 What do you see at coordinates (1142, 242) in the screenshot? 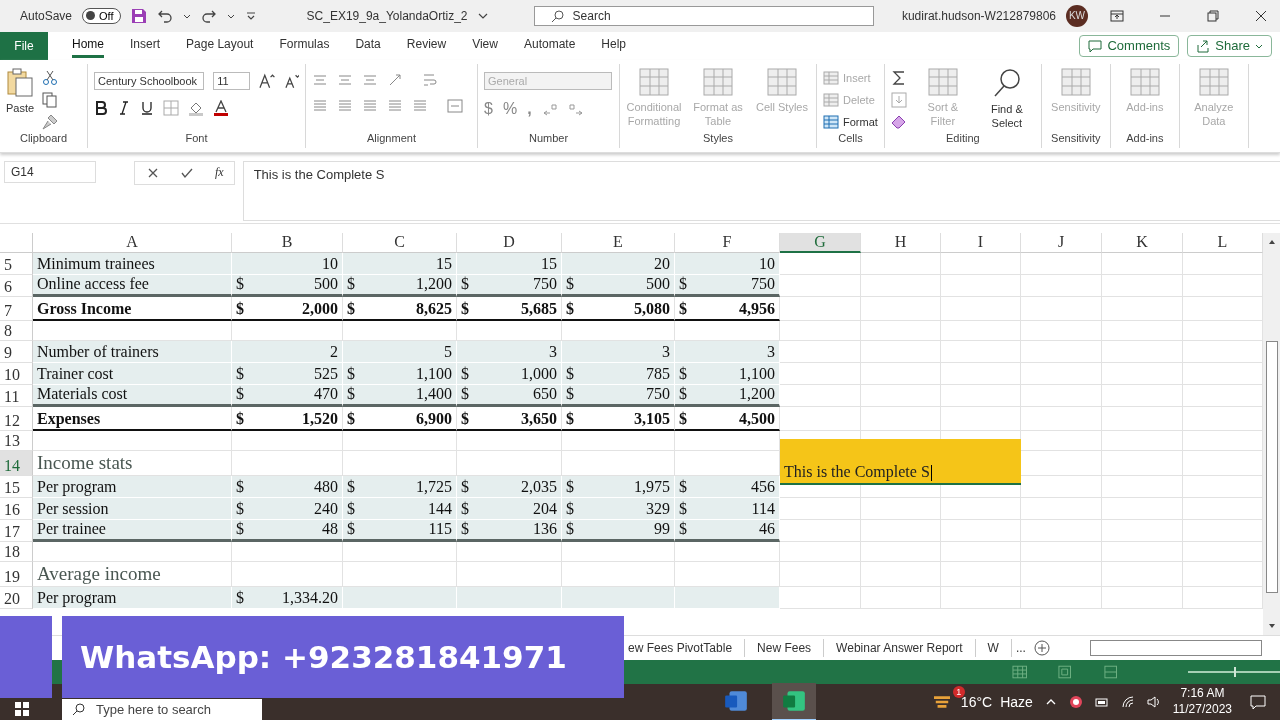
I see `column-header: K` at bounding box center [1142, 242].